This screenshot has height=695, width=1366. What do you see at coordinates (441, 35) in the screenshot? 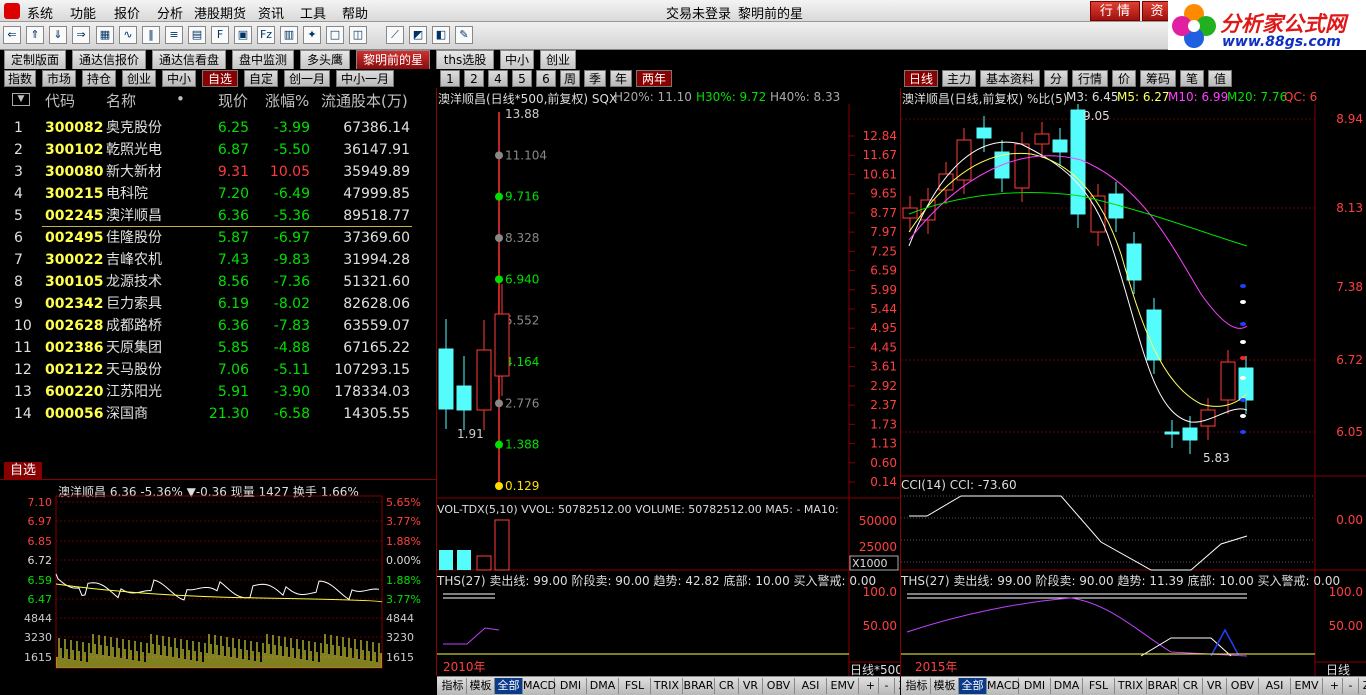
I see `indicator-icon: ◧` at bounding box center [441, 35].